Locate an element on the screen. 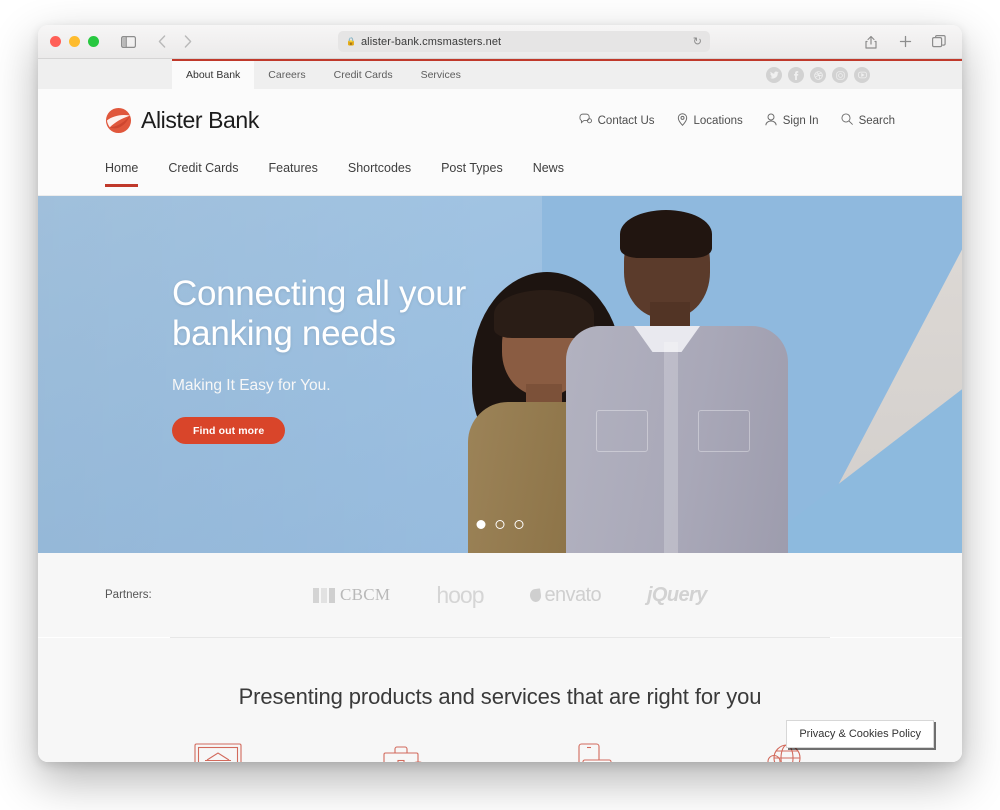 The height and width of the screenshot is (810, 1000). envato-leaf-icon is located at coordinates (535, 595).